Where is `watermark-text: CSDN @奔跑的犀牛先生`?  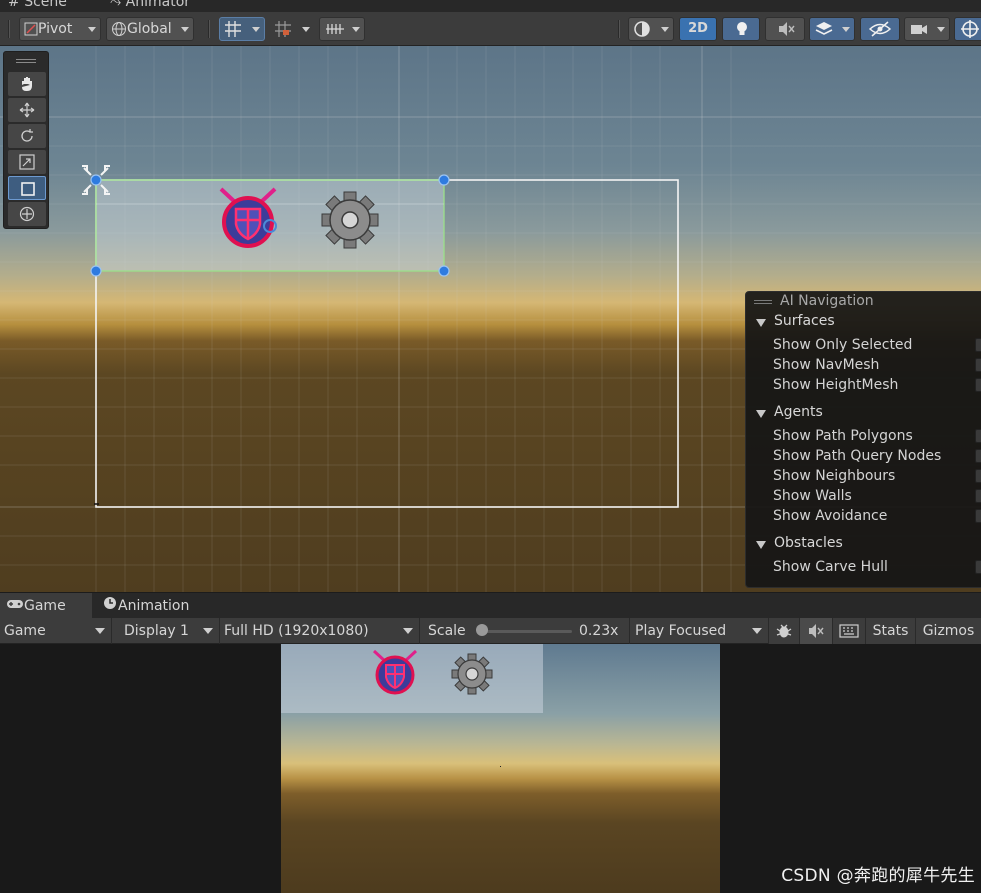 watermark-text: CSDN @奔跑的犀牛先生 is located at coordinates (878, 876).